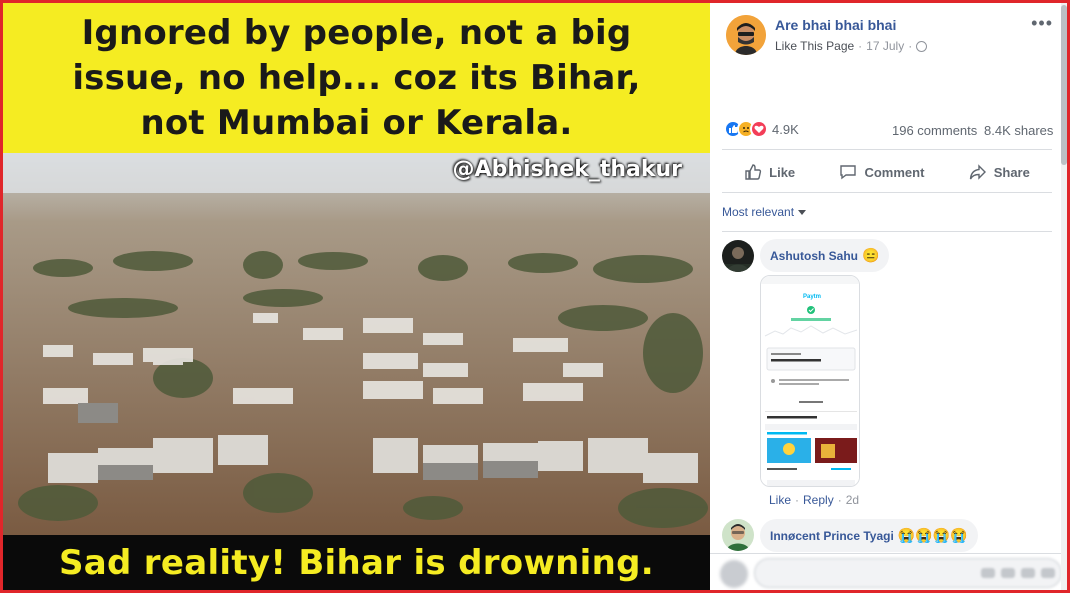  I want to click on emoji-icon, so click(988, 573).